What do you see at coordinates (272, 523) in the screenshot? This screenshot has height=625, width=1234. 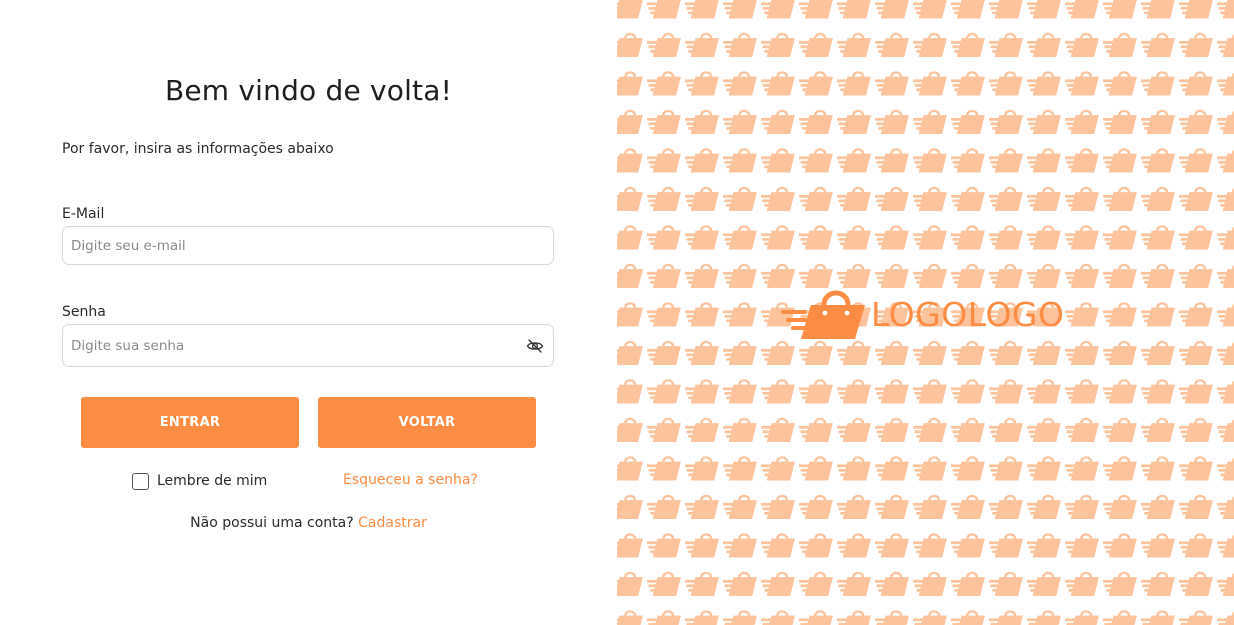 I see `signup-prompt: Não possui uma conta?` at bounding box center [272, 523].